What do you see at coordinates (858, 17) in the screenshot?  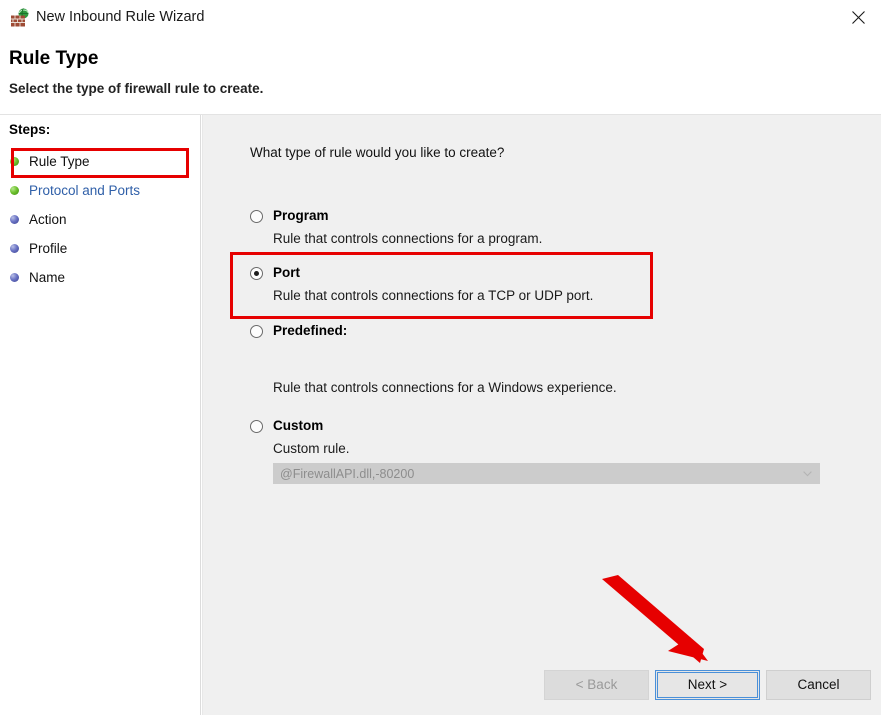 I see `close-icon` at bounding box center [858, 17].